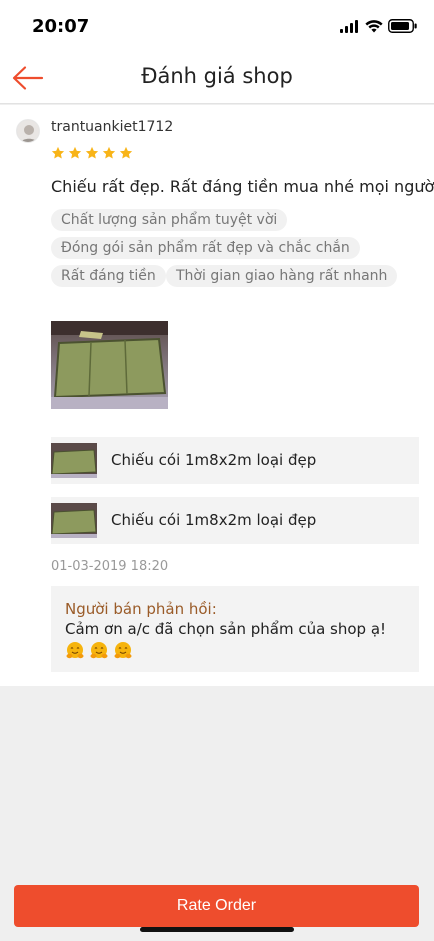 The image size is (434, 941). I want to click on user-avatar-icon, so click(28, 131).